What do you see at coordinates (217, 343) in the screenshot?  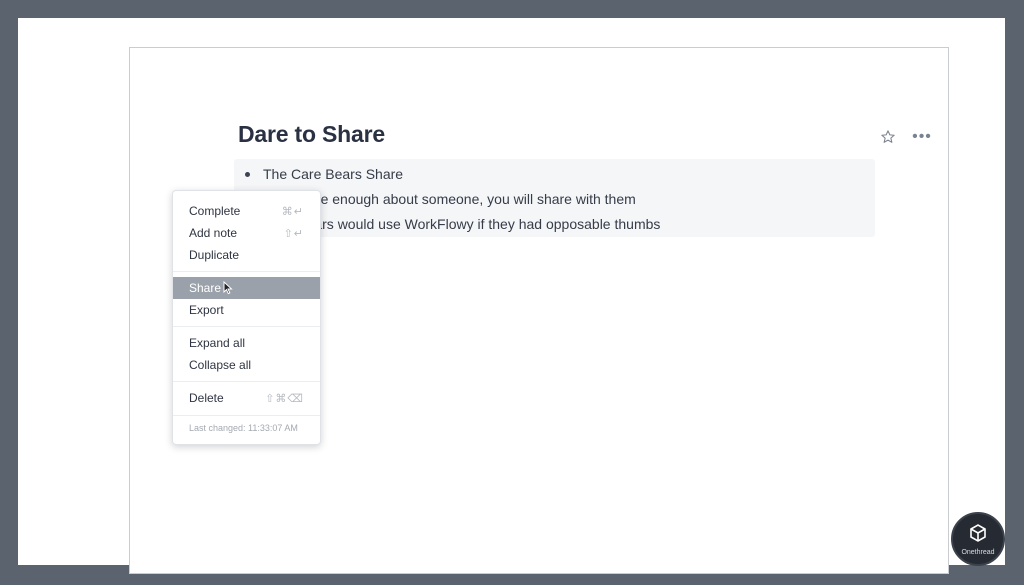 I see `menu-item-label: Expand all` at bounding box center [217, 343].